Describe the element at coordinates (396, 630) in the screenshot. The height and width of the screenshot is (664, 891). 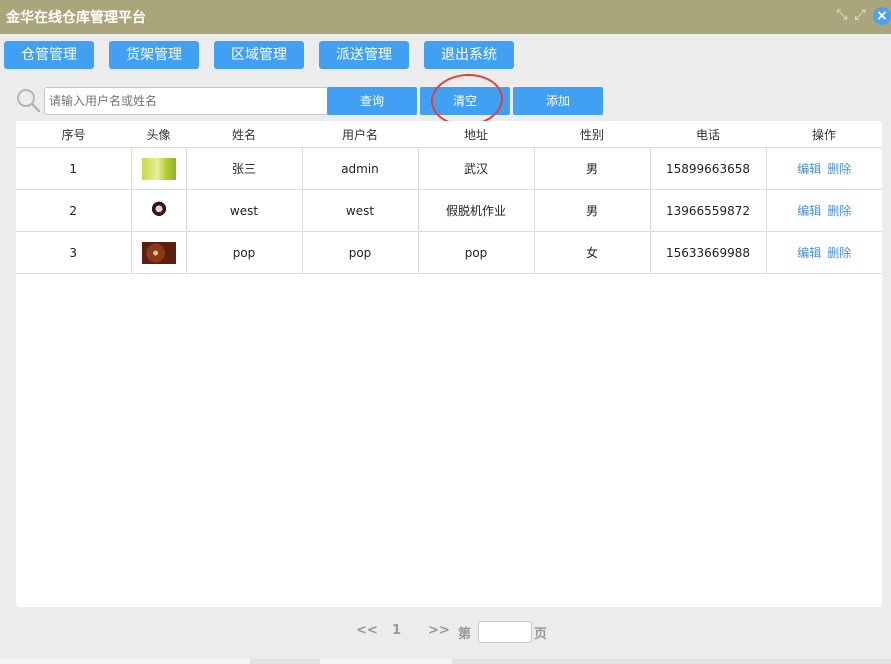
I see `current-page: 1` at that location.